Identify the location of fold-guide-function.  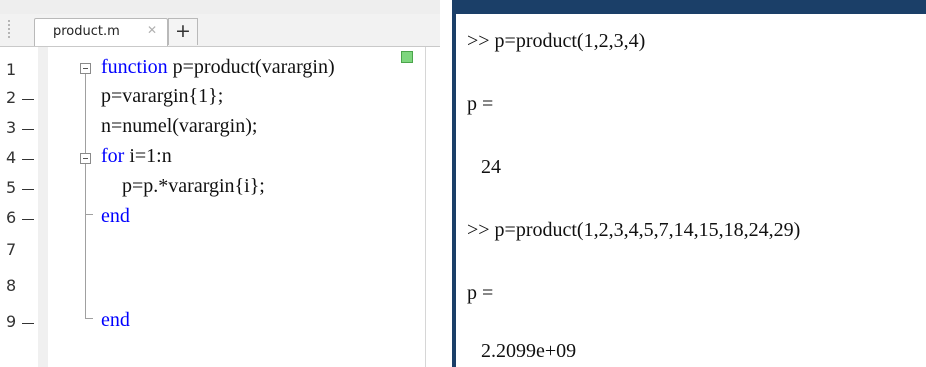
(85, 196).